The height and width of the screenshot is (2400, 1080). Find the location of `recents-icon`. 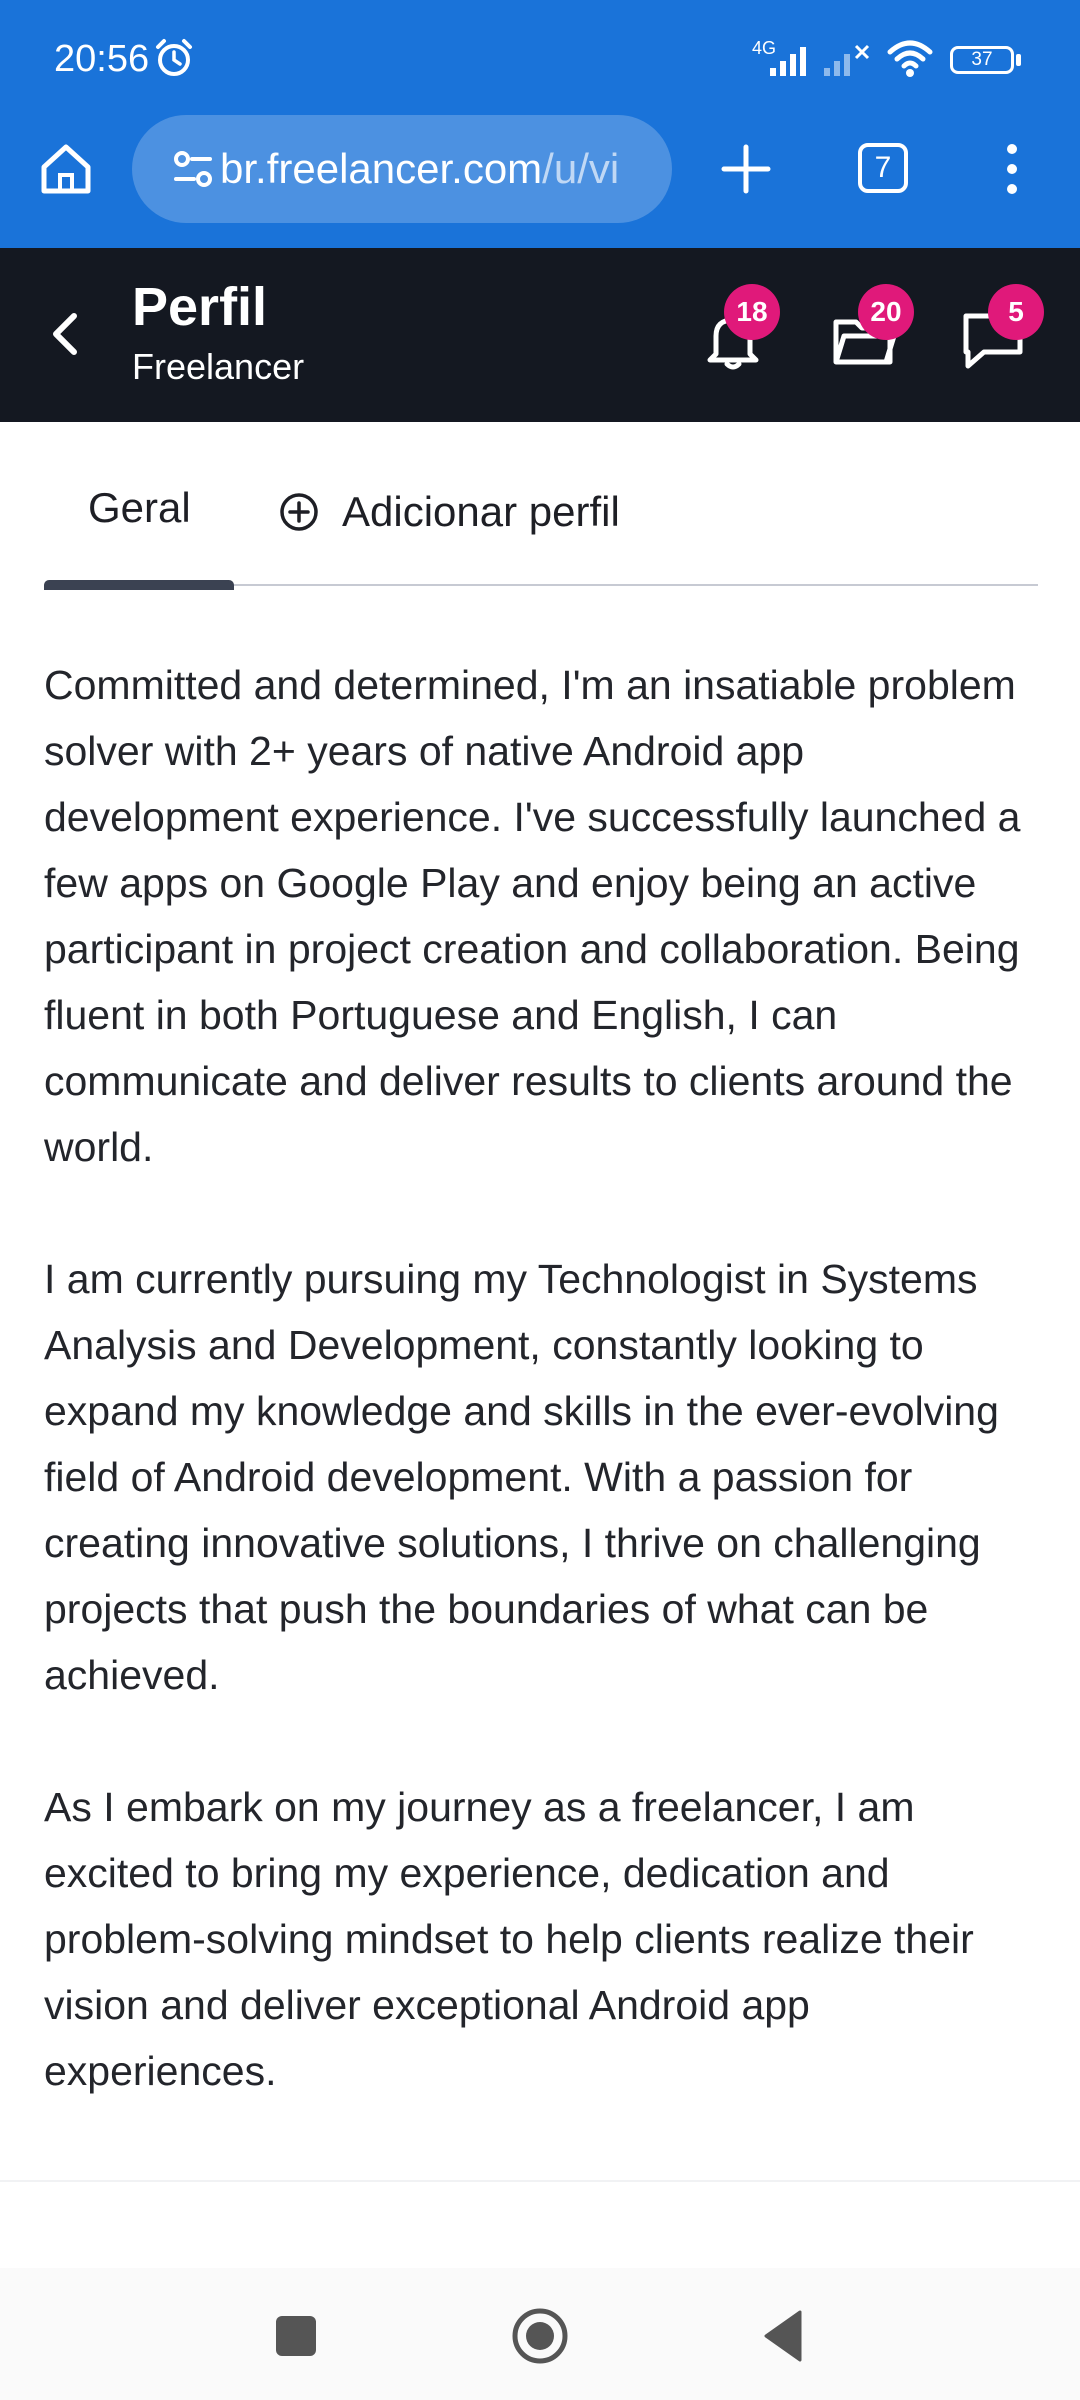

recents-icon is located at coordinates (296, 2336).